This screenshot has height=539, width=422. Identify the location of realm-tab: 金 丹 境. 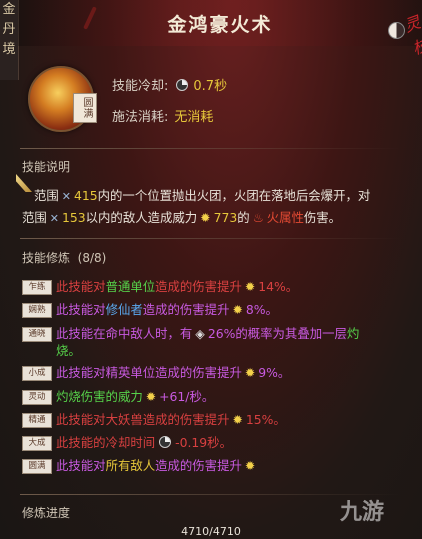
(9, 40).